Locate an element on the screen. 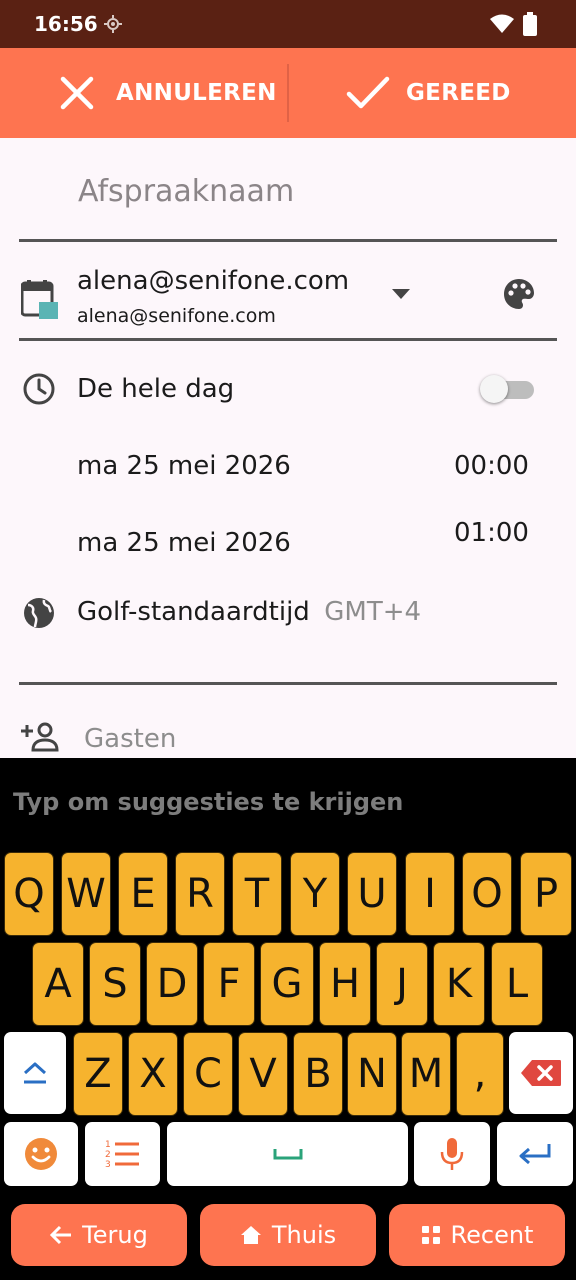 The width and height of the screenshot is (576, 1280). voice-key is located at coordinates (452, 1154).